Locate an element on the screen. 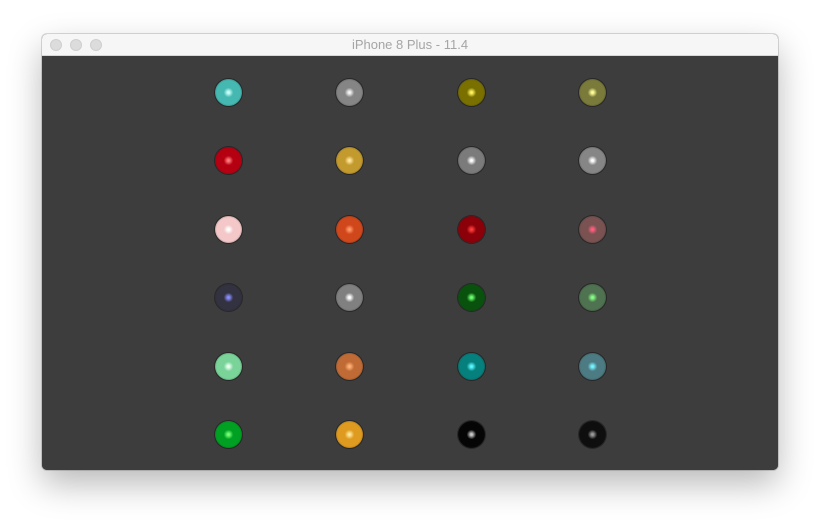 The image size is (820, 520). sphere-r5-c1 is located at coordinates (228, 366).